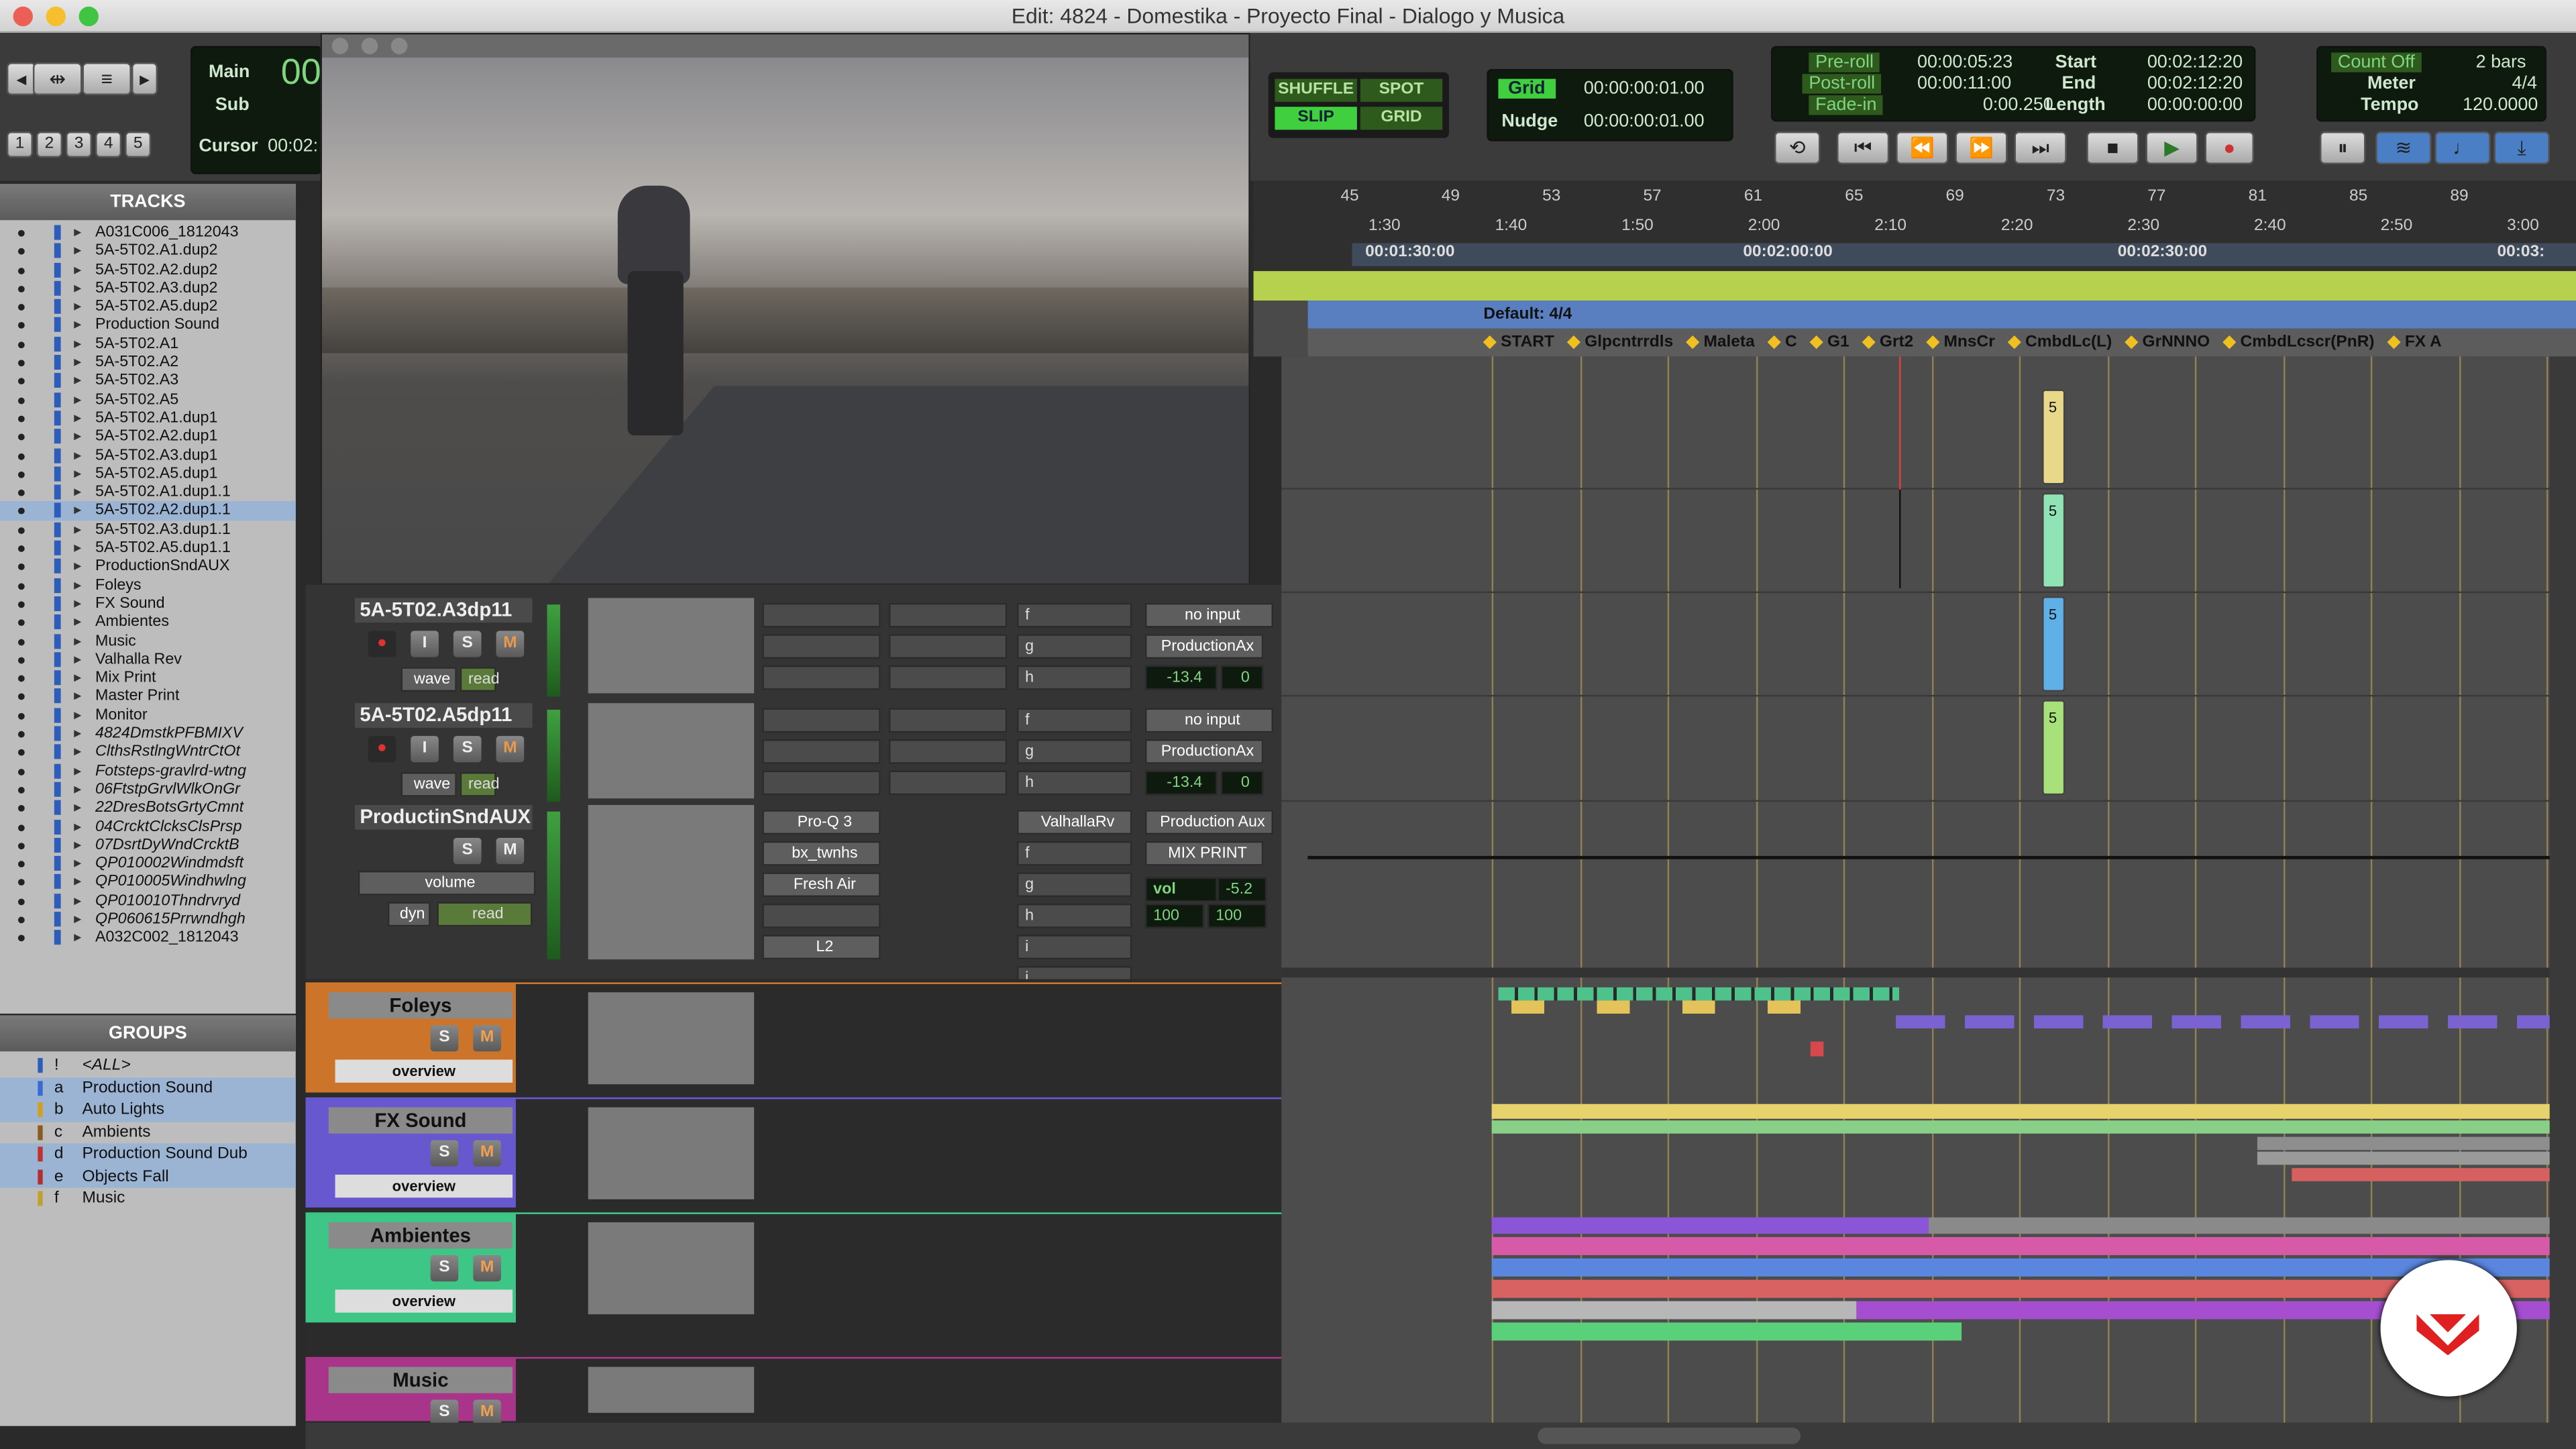 Image resolution: width=2576 pixels, height=1449 pixels. Describe the element at coordinates (2500, 105) in the screenshot. I see `tempo-value: 120.0000` at that location.